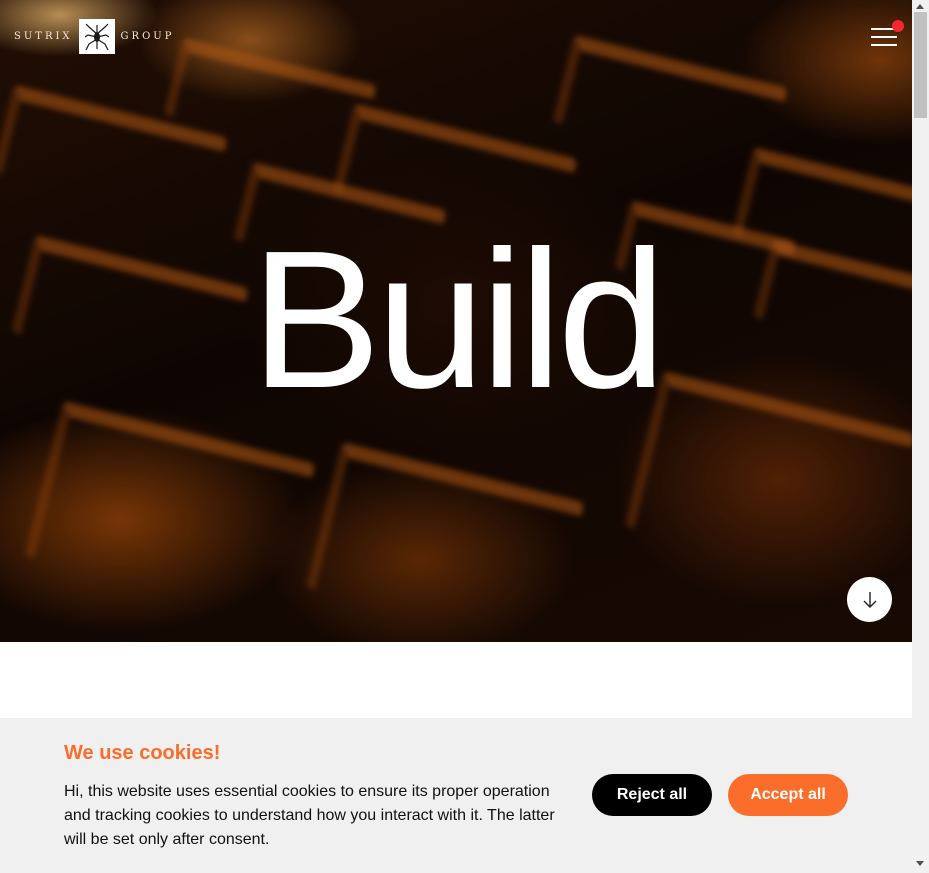 Image resolution: width=929 pixels, height=873 pixels. I want to click on hero-headline: Build, so click(458, 319).